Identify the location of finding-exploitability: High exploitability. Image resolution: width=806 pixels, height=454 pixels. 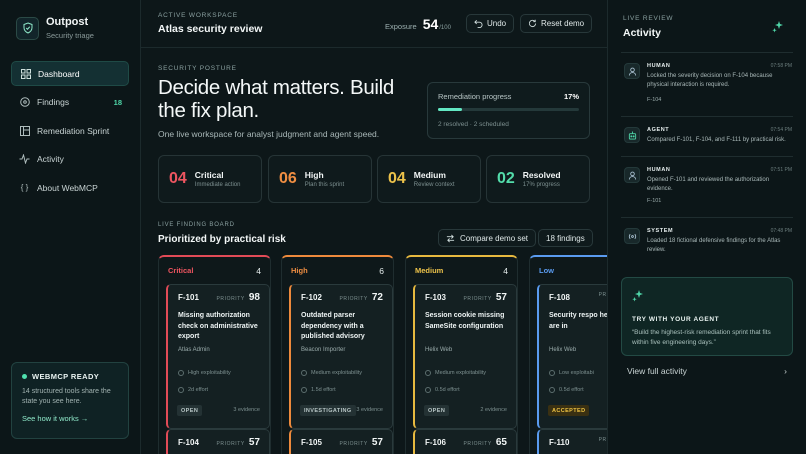
(204, 373).